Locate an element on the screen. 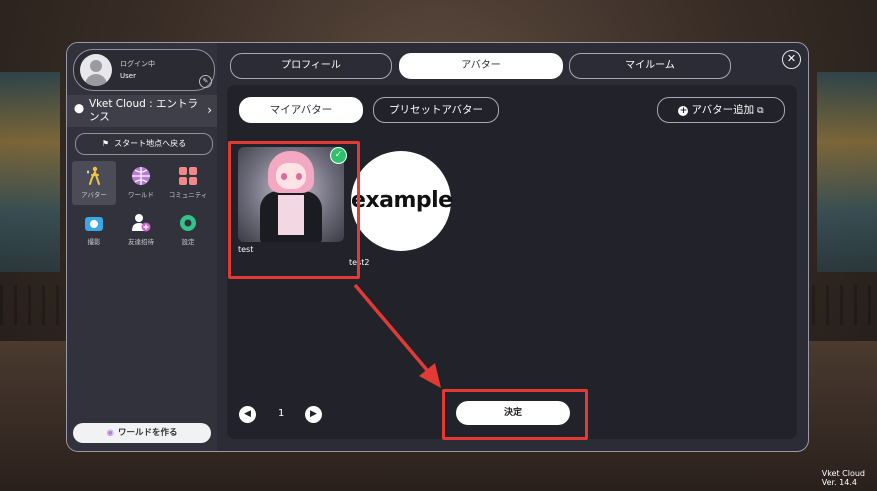  login-status-label: ログイン中 is located at coordinates (137, 64).